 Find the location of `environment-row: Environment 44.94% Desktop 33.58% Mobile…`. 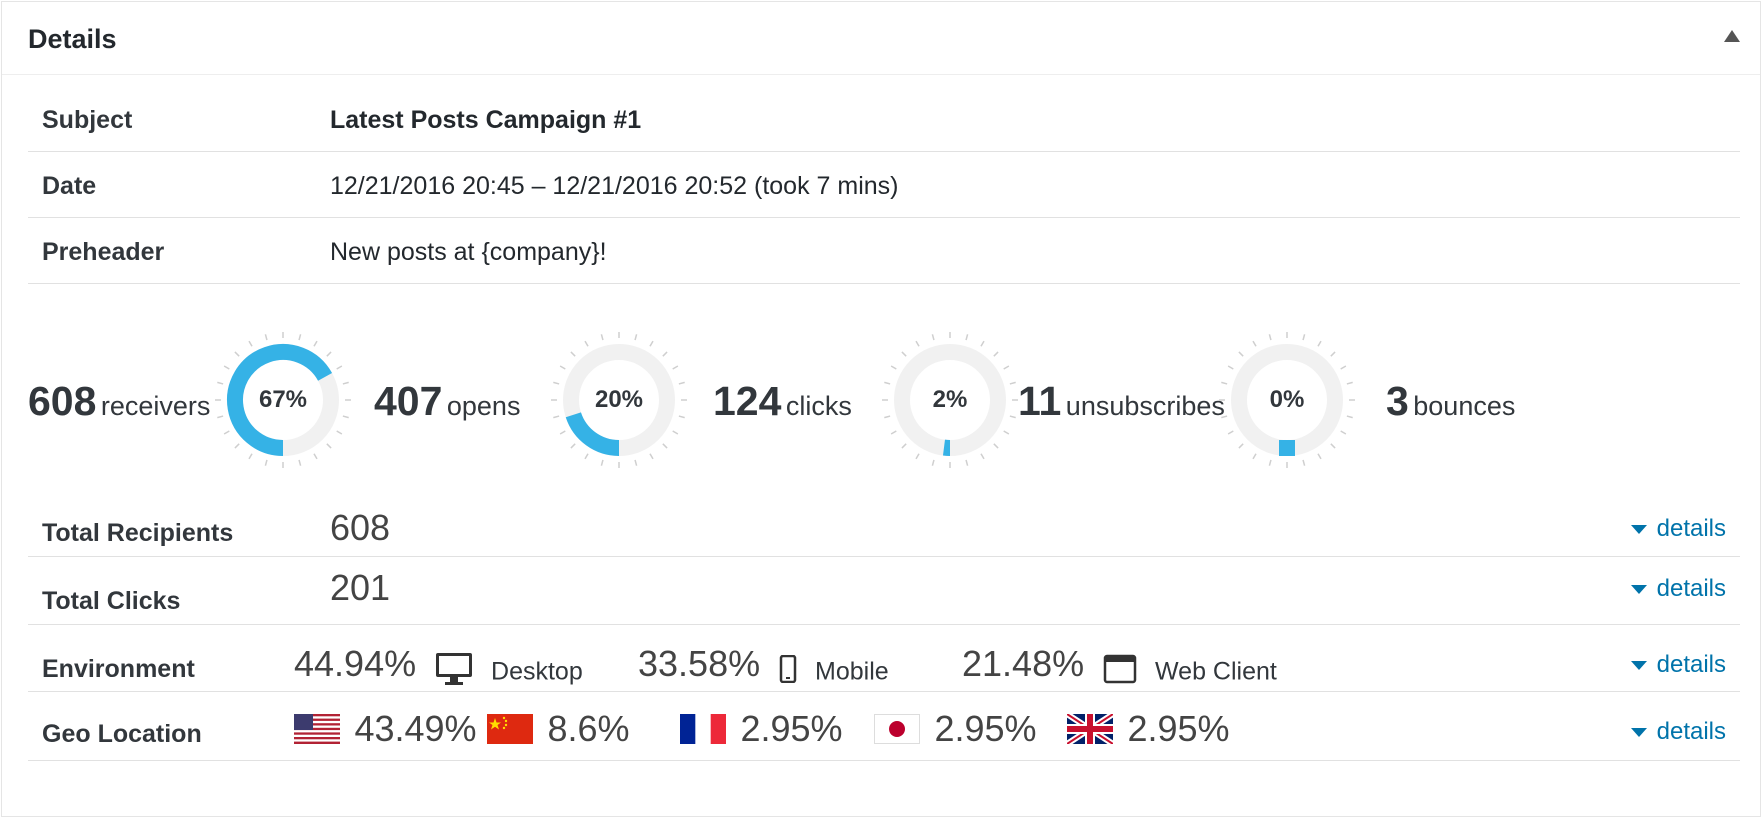

environment-row: Environment 44.94% Desktop 33.58% Mobile… is located at coordinates (884, 658).